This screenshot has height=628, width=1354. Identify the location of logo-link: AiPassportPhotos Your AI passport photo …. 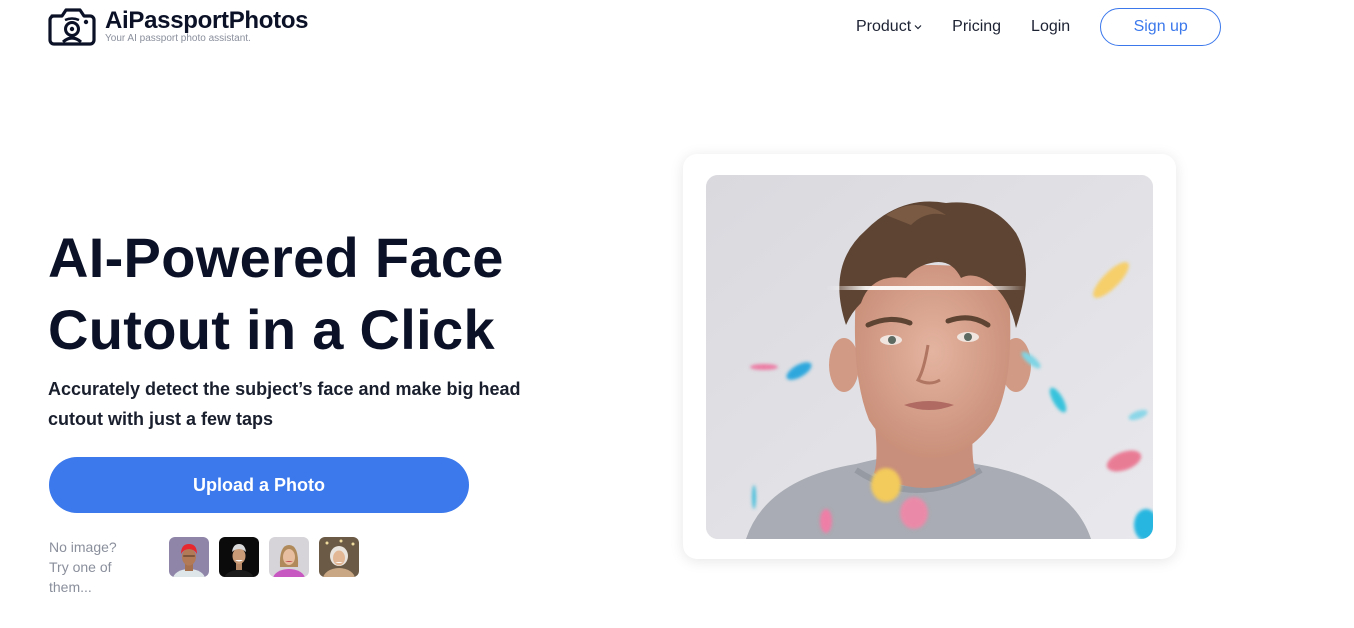
(178, 26).